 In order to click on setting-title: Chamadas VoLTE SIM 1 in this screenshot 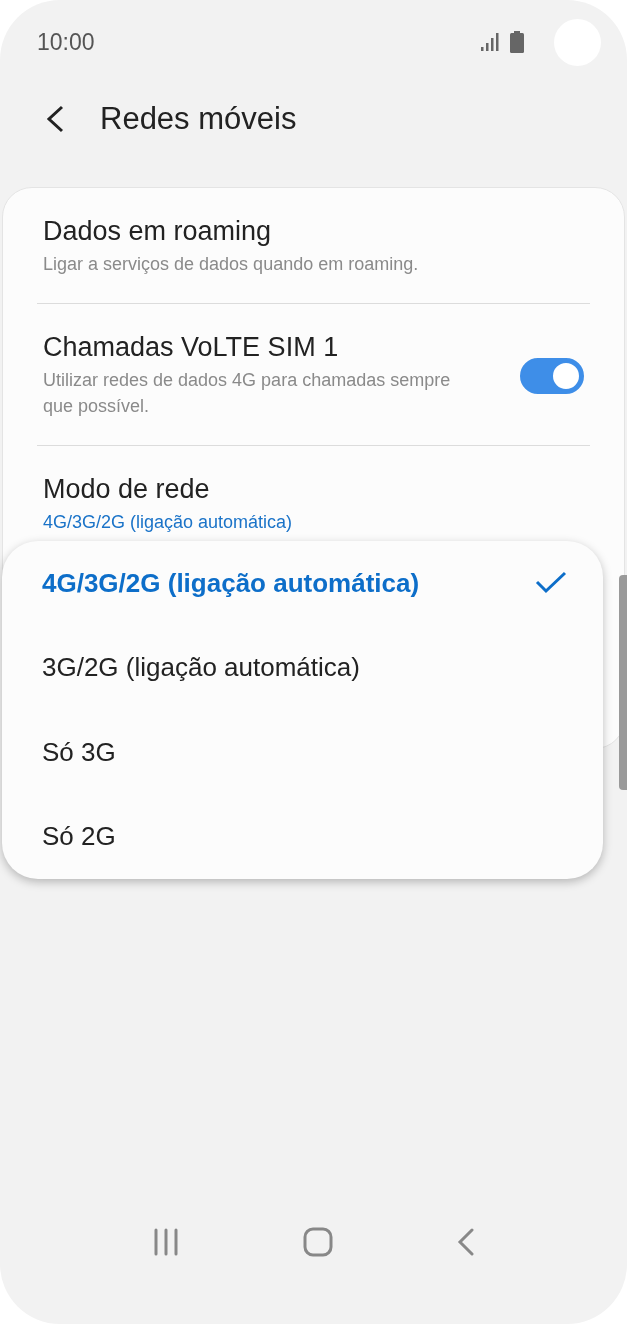, I will do `click(271, 347)`.